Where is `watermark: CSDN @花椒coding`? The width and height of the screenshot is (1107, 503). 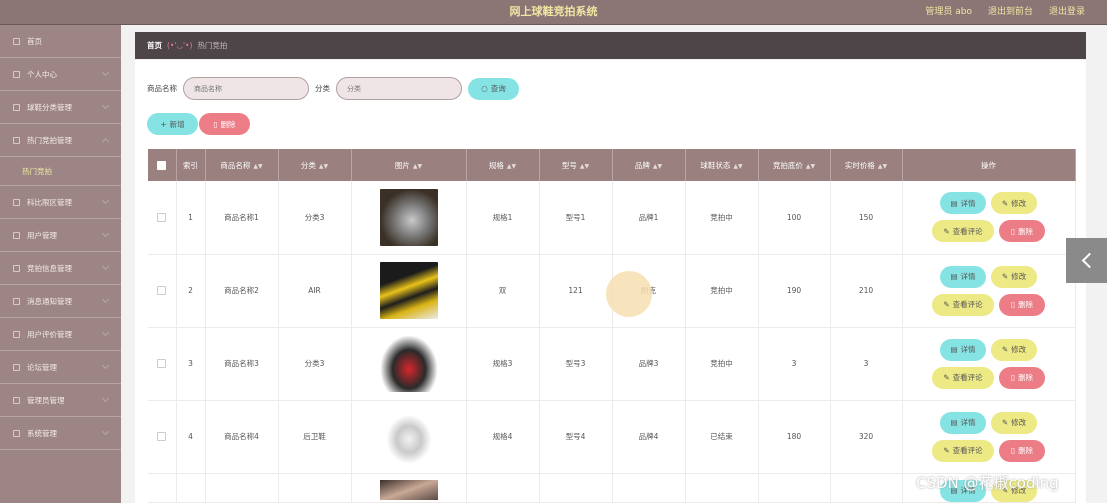
watermark: CSDN @花椒coding is located at coordinates (987, 483).